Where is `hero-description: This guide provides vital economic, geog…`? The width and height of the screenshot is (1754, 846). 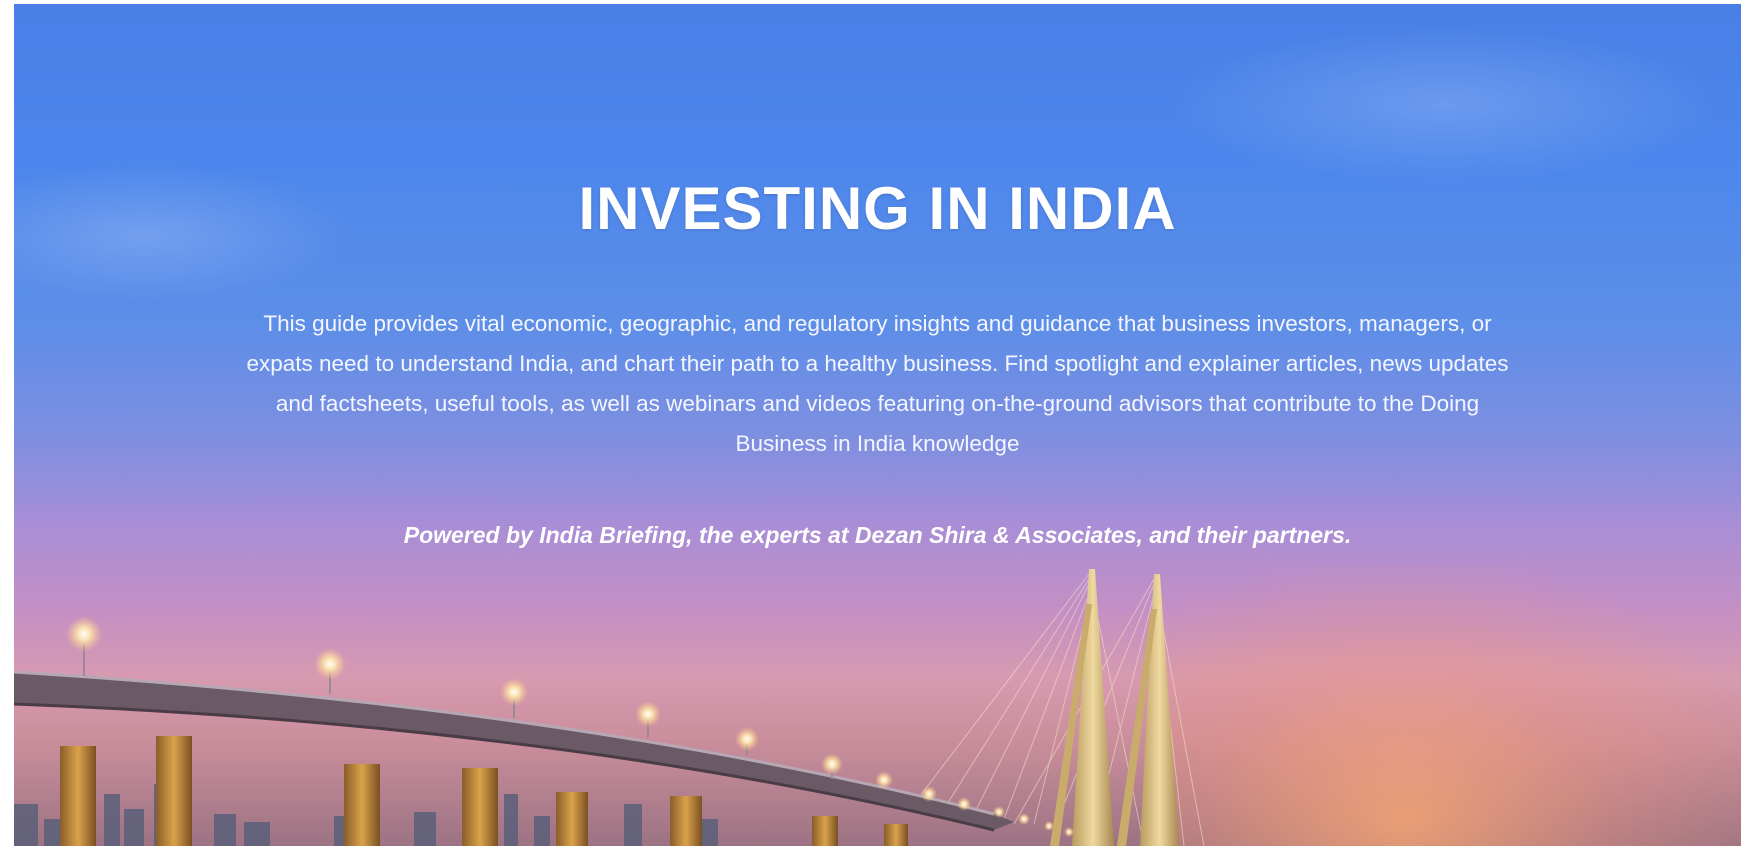
hero-description: This guide provides vital economic, geog… is located at coordinates (877, 383).